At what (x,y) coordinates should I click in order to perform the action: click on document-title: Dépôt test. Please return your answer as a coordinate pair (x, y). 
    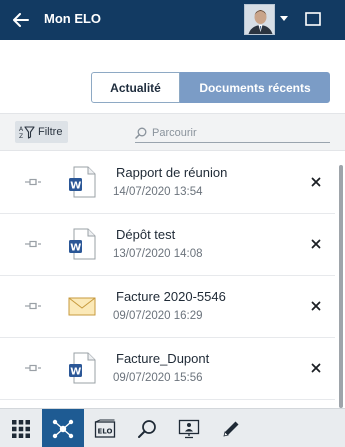
    Looking at the image, I should click on (146, 234).